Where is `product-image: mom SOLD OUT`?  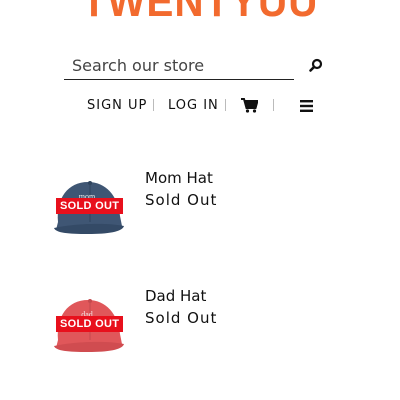
product-image: mom SOLD OUT is located at coordinates (88, 208).